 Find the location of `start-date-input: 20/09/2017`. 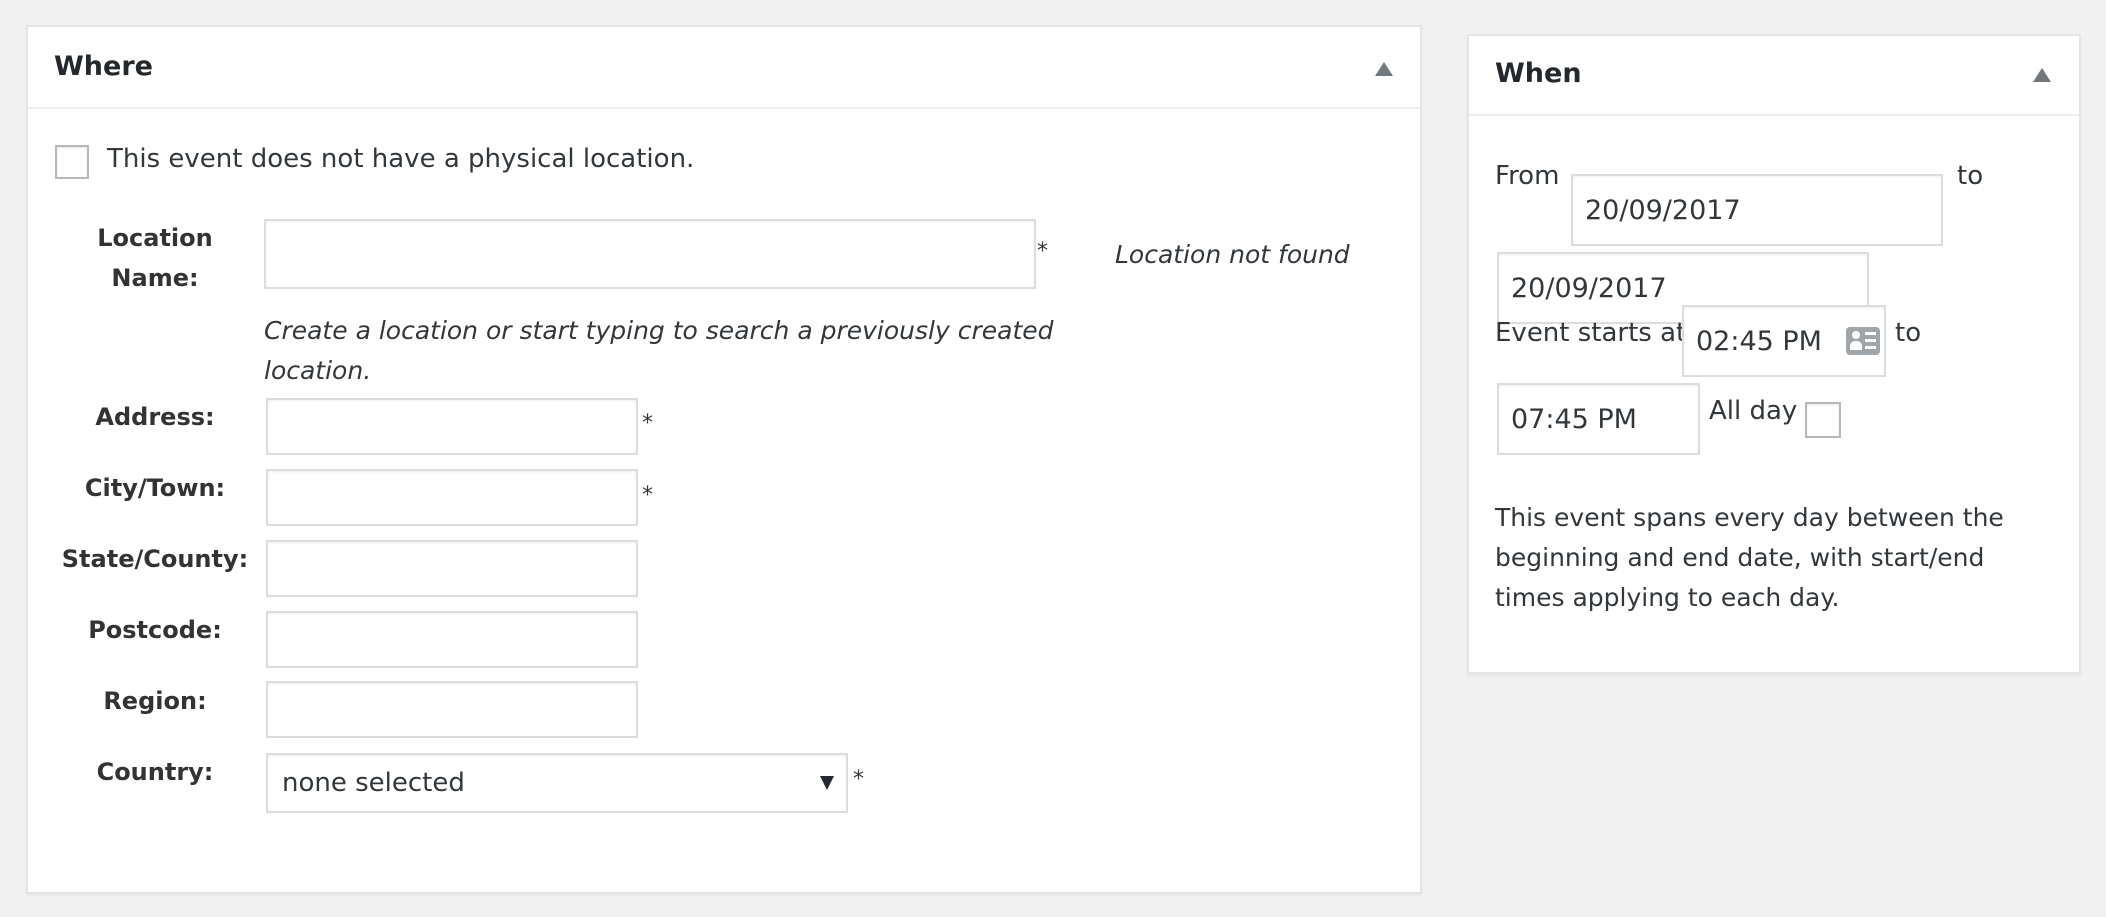

start-date-input: 20/09/2017 is located at coordinates (1757, 210).